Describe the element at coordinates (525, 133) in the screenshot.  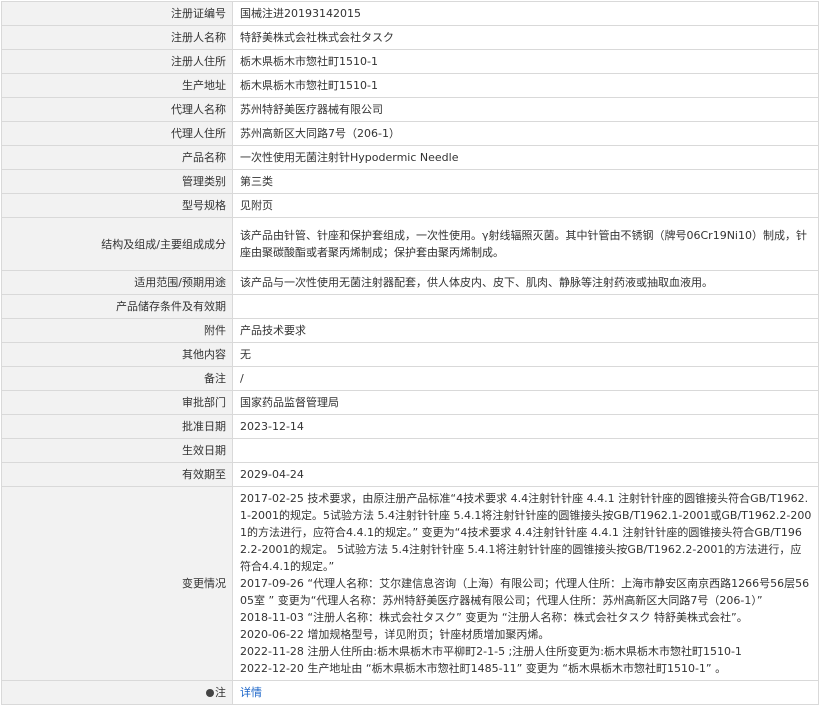
I see `field-value: 苏州高新区大同路7号（206-1）` at that location.